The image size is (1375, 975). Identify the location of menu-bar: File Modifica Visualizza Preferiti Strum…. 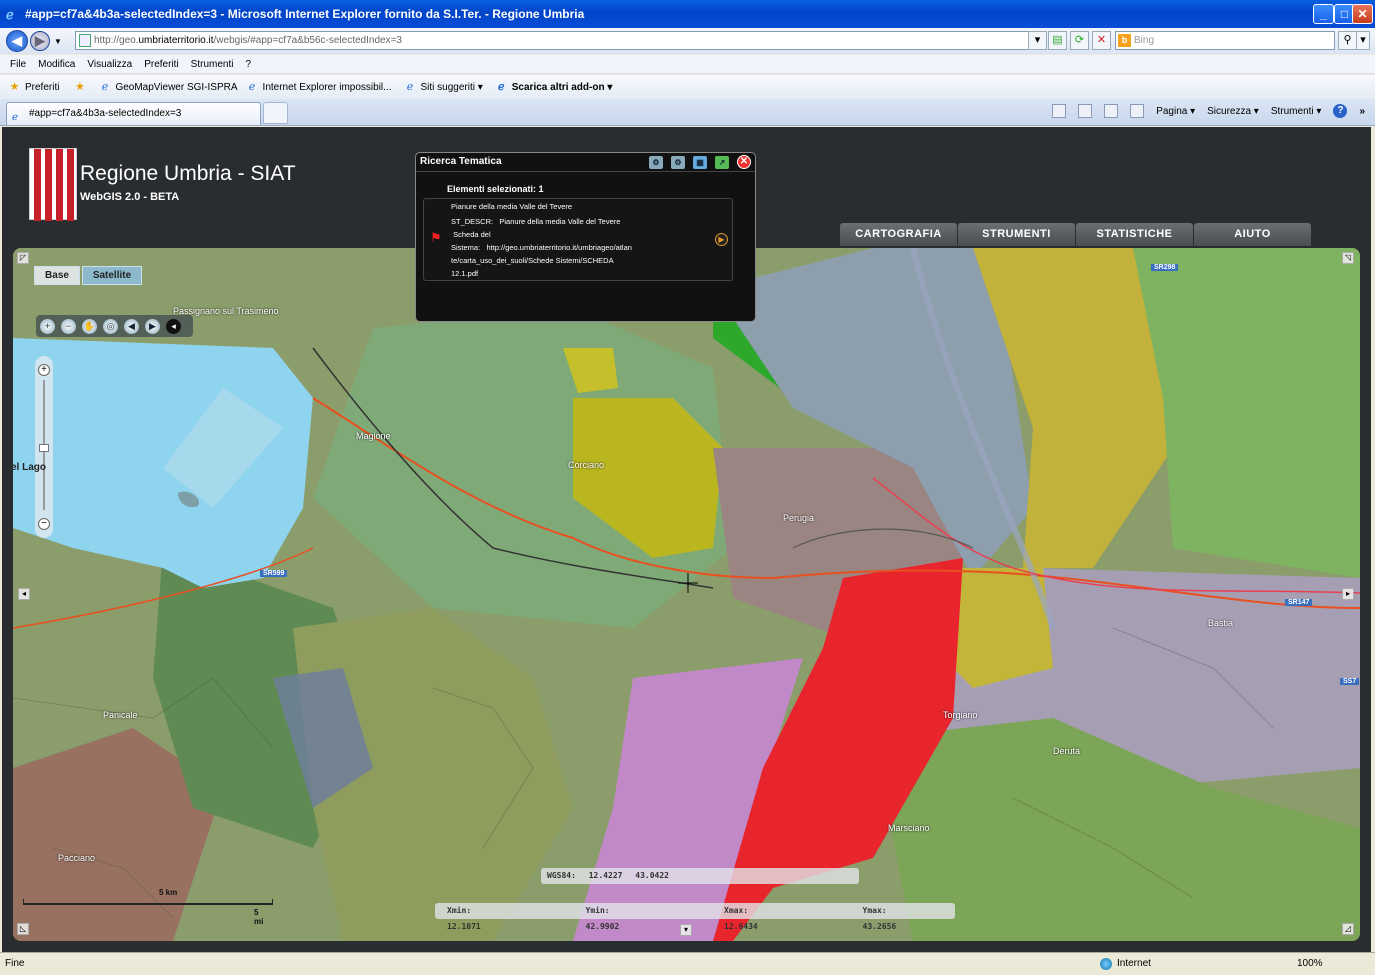
(687, 64).